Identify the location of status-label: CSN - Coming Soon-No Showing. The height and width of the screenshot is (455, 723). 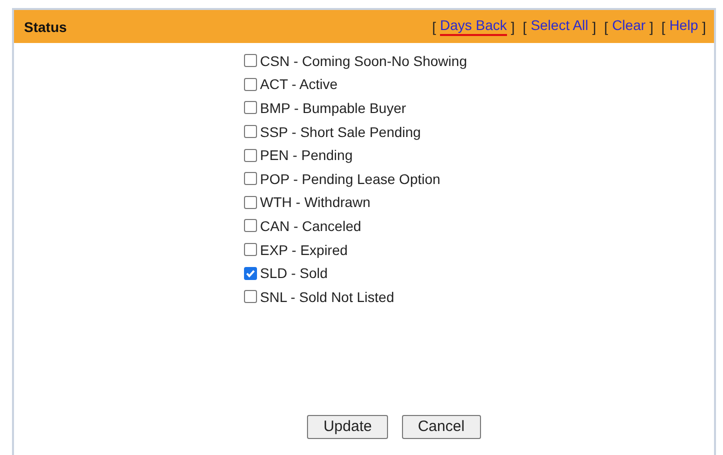
(363, 60).